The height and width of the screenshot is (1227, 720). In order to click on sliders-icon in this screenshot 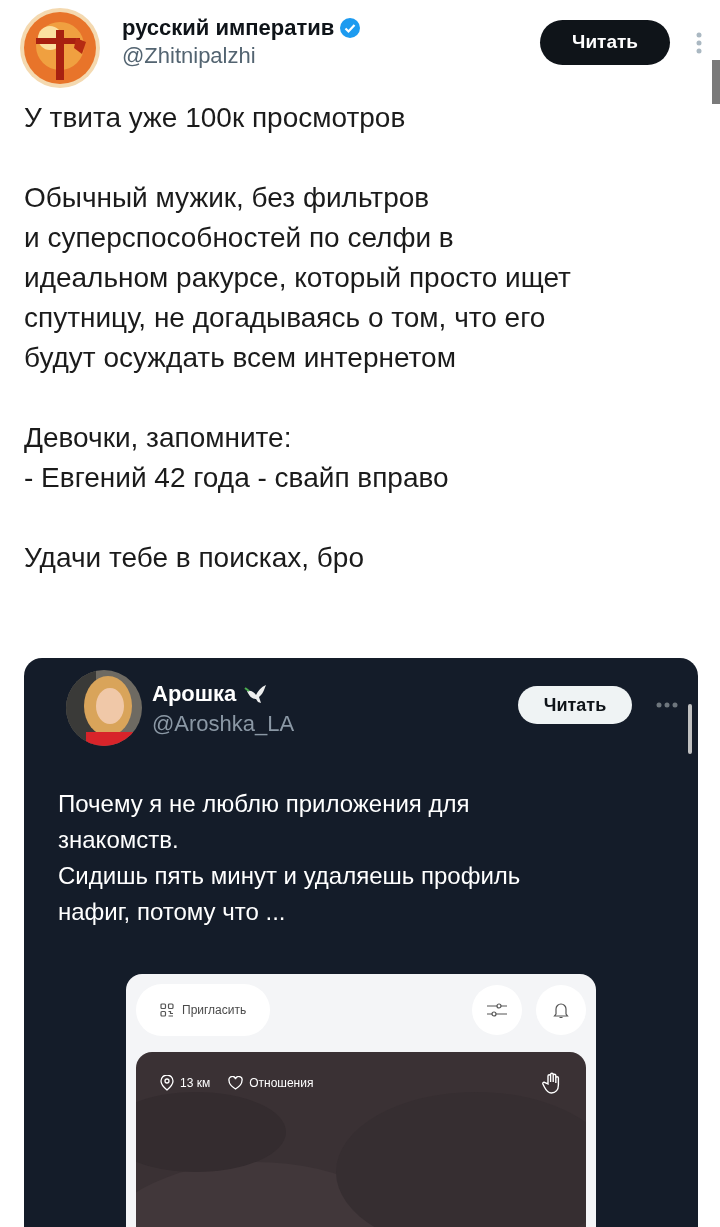, I will do `click(497, 1010)`.